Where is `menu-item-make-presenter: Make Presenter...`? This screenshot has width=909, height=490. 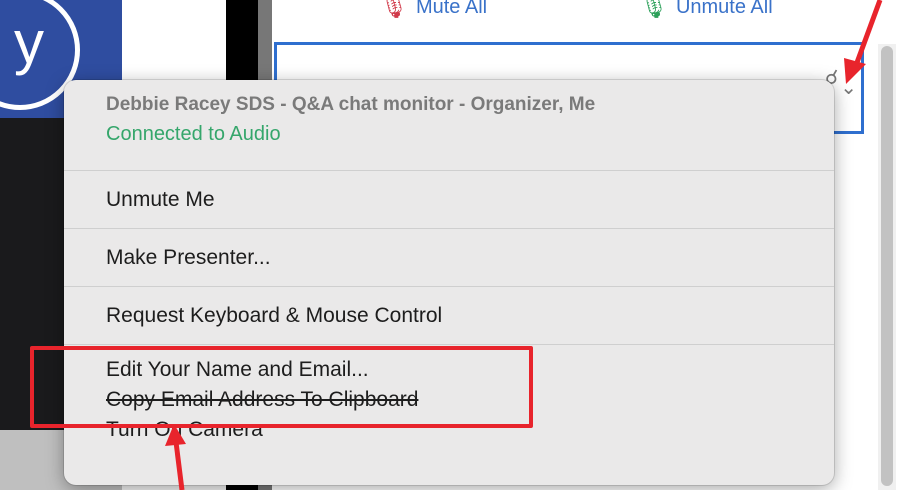
menu-item-make-presenter: Make Presenter... is located at coordinates (449, 257).